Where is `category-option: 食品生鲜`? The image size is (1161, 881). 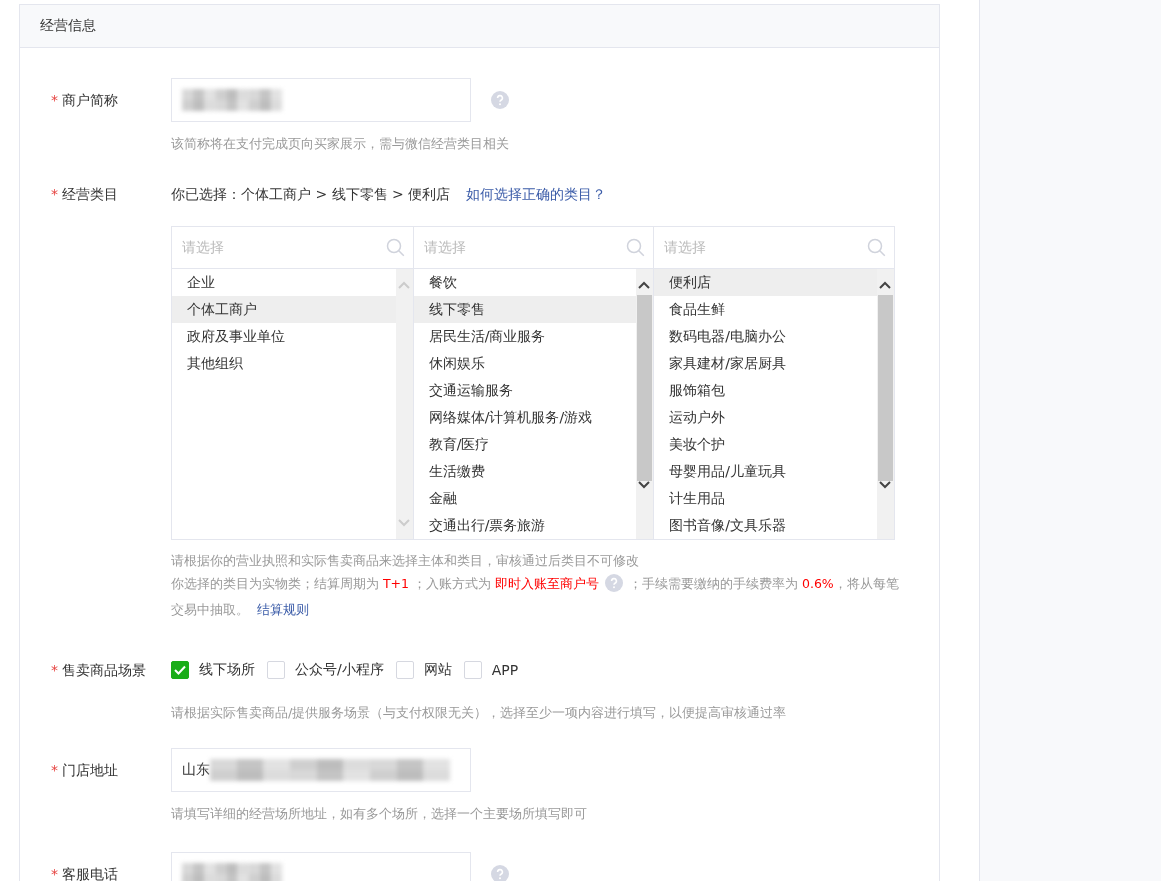 category-option: 食品生鲜 is located at coordinates (765, 309).